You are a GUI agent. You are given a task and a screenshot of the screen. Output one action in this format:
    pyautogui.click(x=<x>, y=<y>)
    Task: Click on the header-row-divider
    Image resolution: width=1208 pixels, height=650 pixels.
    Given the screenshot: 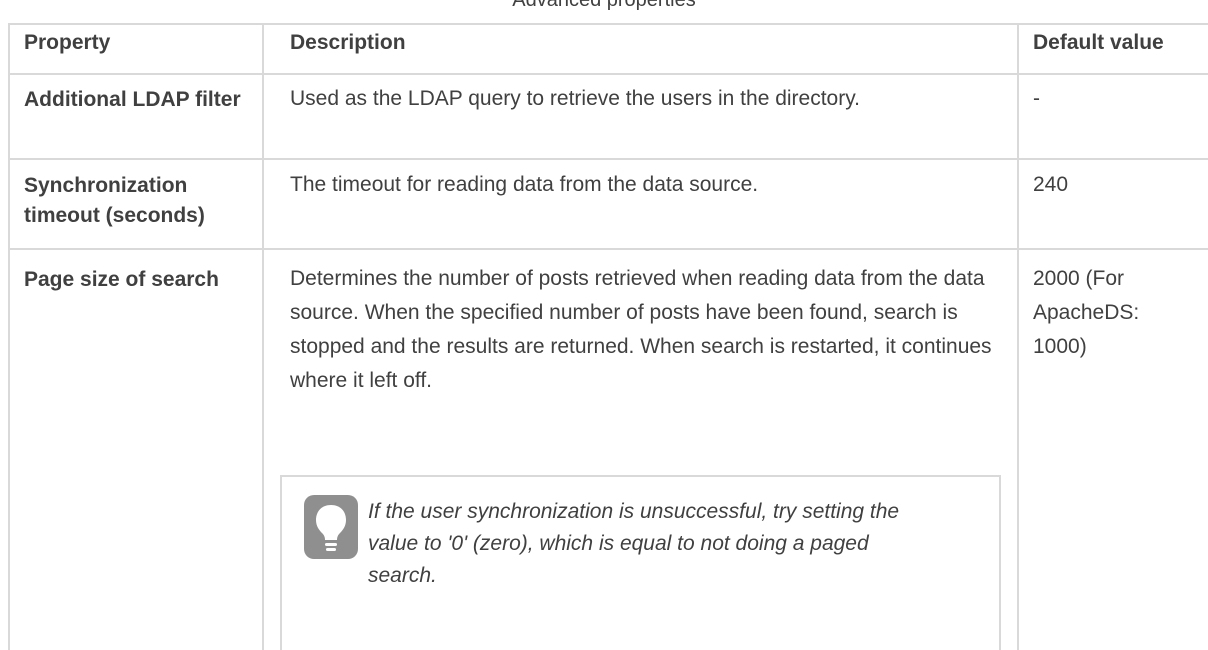 What is the action you would take?
    pyautogui.click(x=608, y=74)
    